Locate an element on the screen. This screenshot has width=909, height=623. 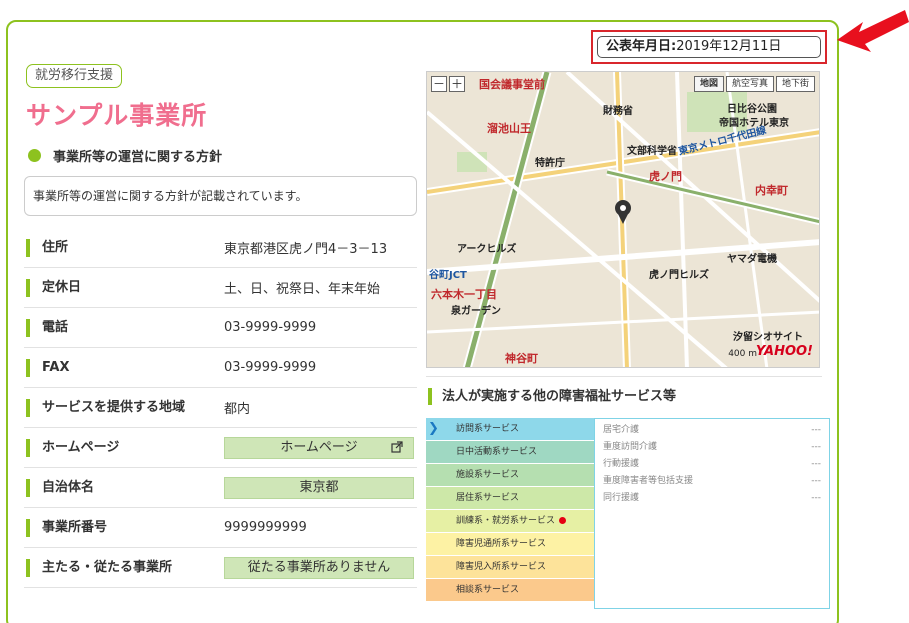
map-label: 泉ガーデン is located at coordinates (476, 311).